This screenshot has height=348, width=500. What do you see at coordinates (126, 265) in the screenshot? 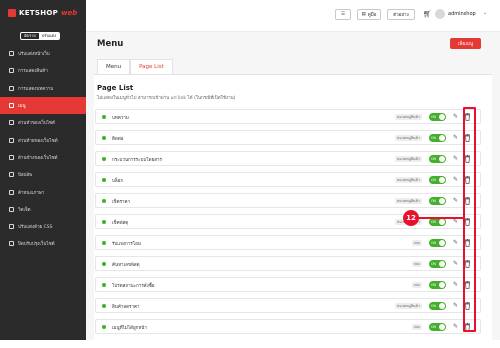
I see `list-item-label: ค้นหาเลขพัสดุ` at bounding box center [126, 265].